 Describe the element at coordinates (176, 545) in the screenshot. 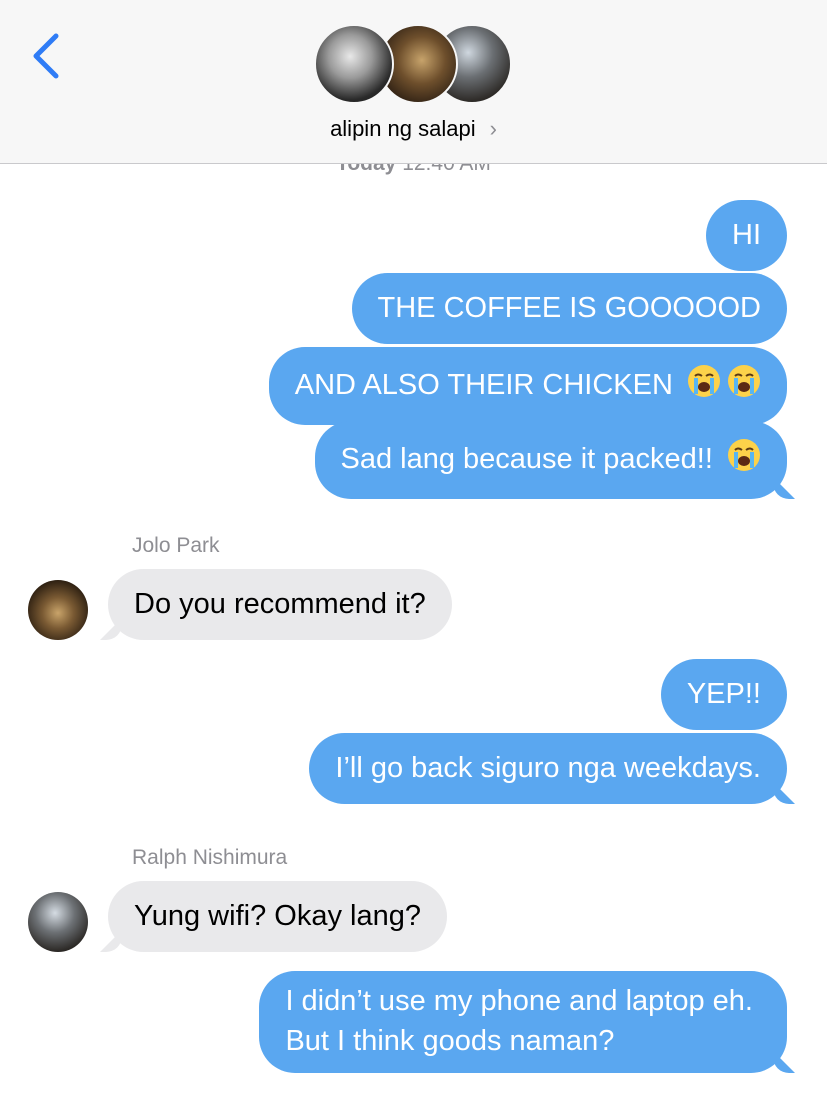

I see `sender-name: Jolo Park` at that location.